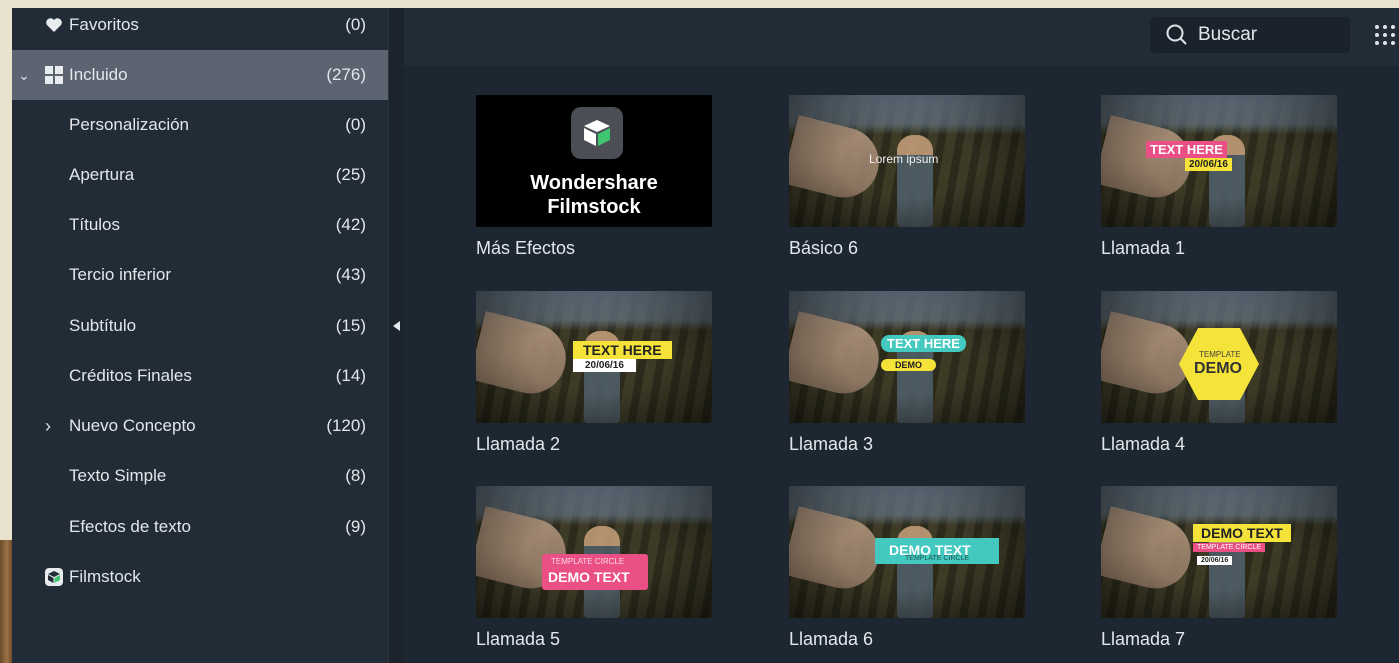 This screenshot has height=663, width=1399. Describe the element at coordinates (95, 224) in the screenshot. I see `sidebar-item-label: Títulos` at that location.